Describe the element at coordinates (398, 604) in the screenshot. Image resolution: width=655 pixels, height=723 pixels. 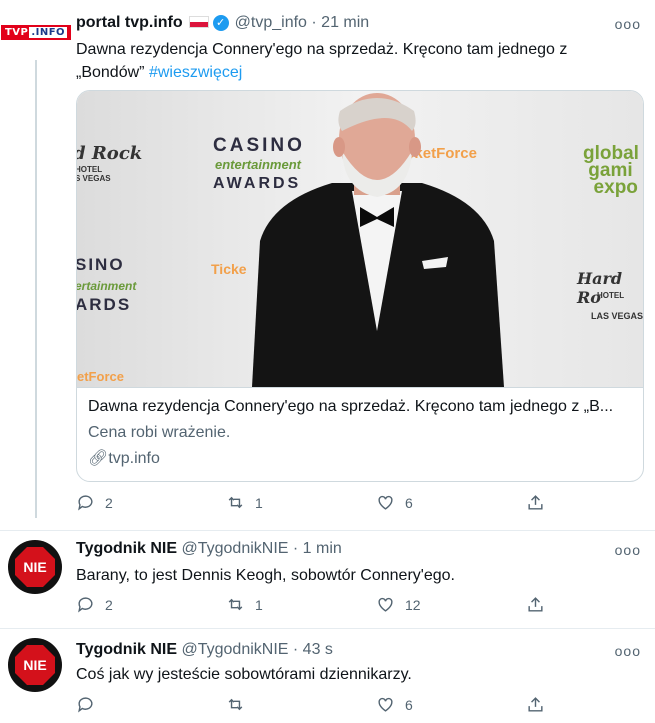
I see `like-button: 12` at that location.